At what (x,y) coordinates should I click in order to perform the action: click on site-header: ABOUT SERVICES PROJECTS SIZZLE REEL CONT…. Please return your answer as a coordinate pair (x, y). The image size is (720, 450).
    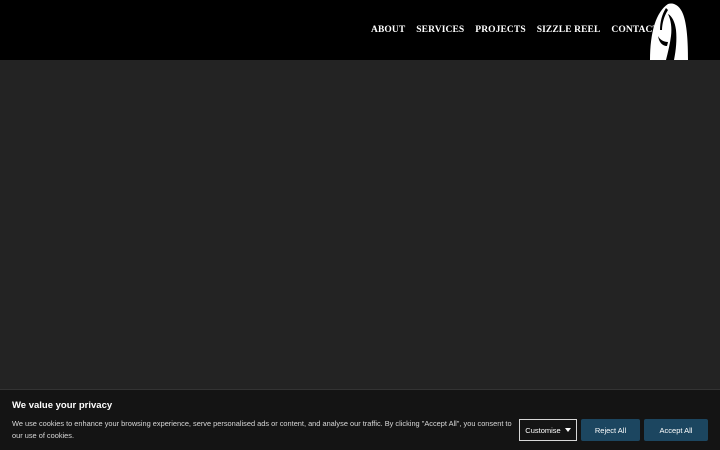
    Looking at the image, I should click on (360, 30).